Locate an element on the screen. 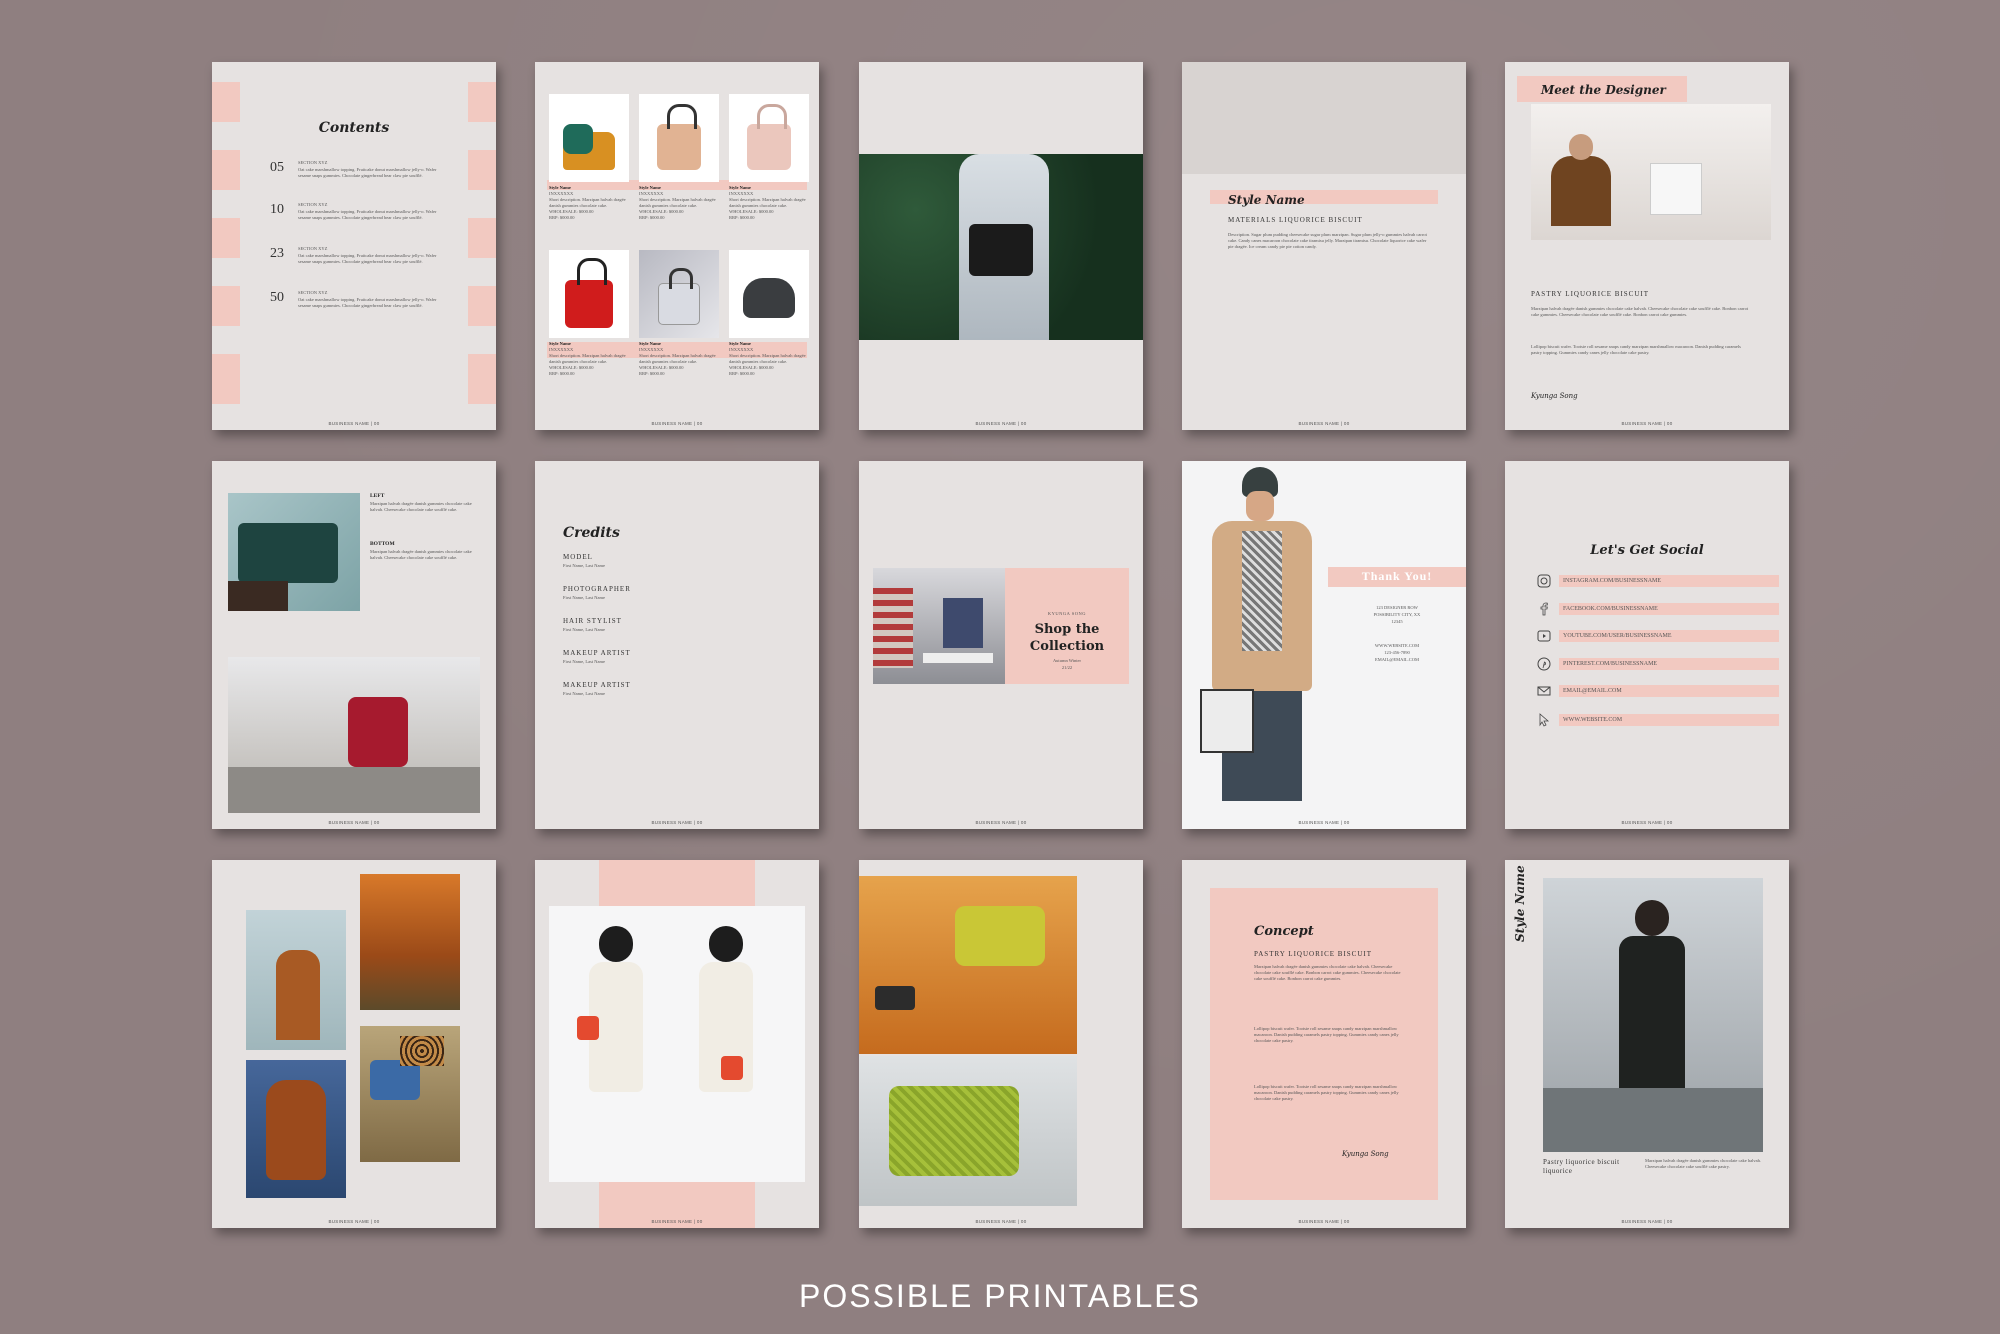  photo-clutch is located at coordinates (294, 552).